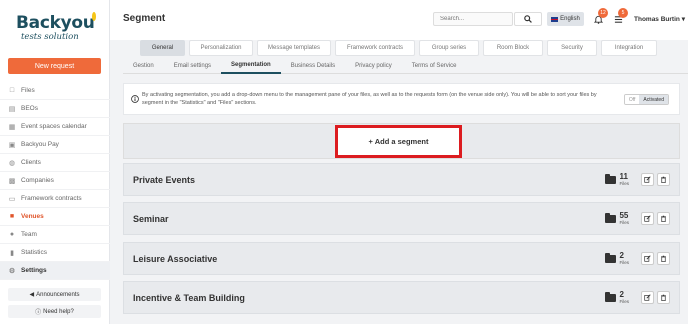 The height and width of the screenshot is (324, 688). Describe the element at coordinates (555, 19) in the screenshot. I see `uk-flag-icon` at that location.